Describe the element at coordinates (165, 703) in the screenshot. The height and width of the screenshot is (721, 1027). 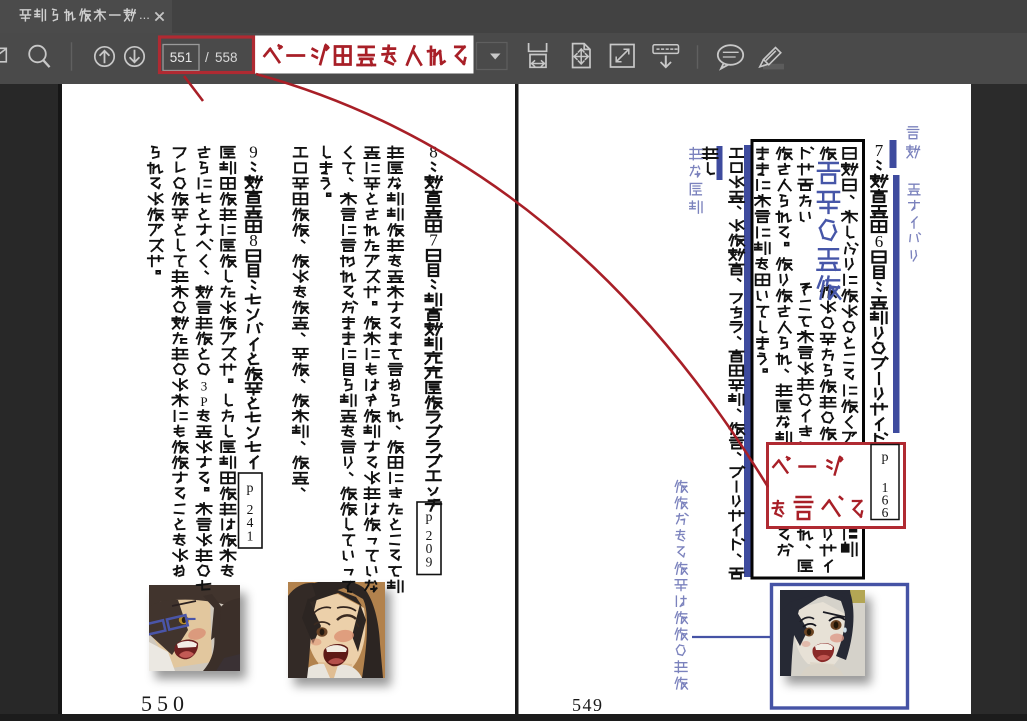
I see `svg-text: 550` at that location.